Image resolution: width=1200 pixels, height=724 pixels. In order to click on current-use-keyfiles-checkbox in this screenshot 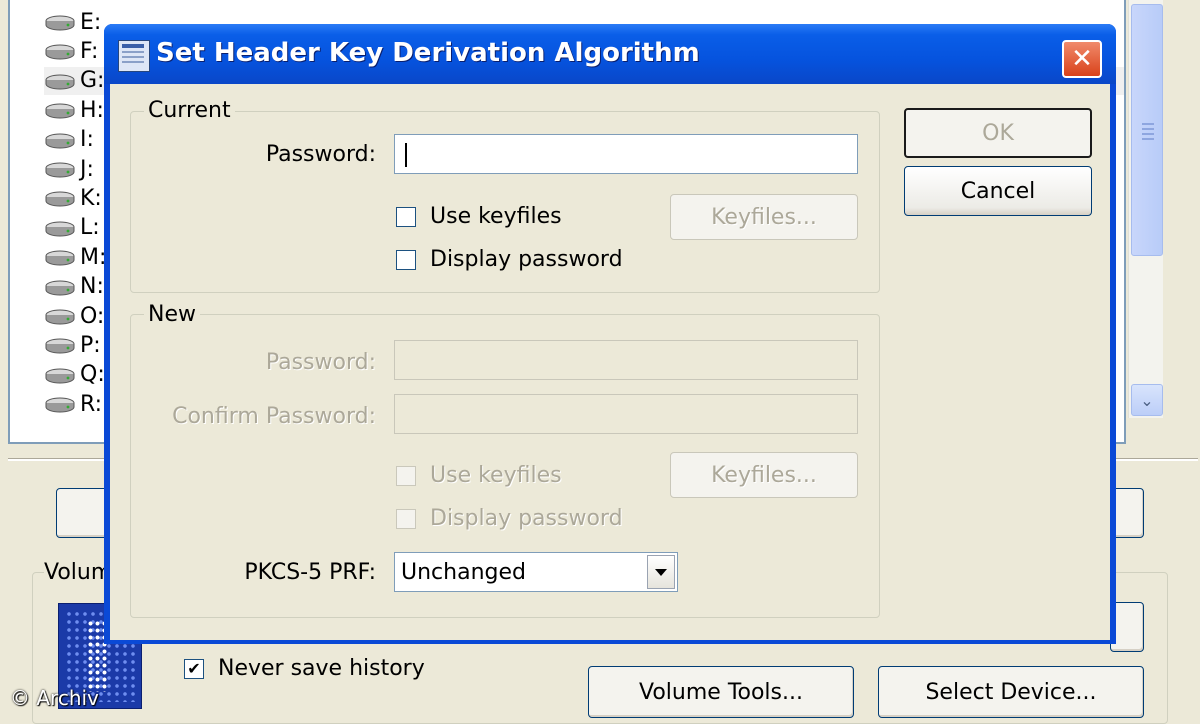, I will do `click(406, 216)`.